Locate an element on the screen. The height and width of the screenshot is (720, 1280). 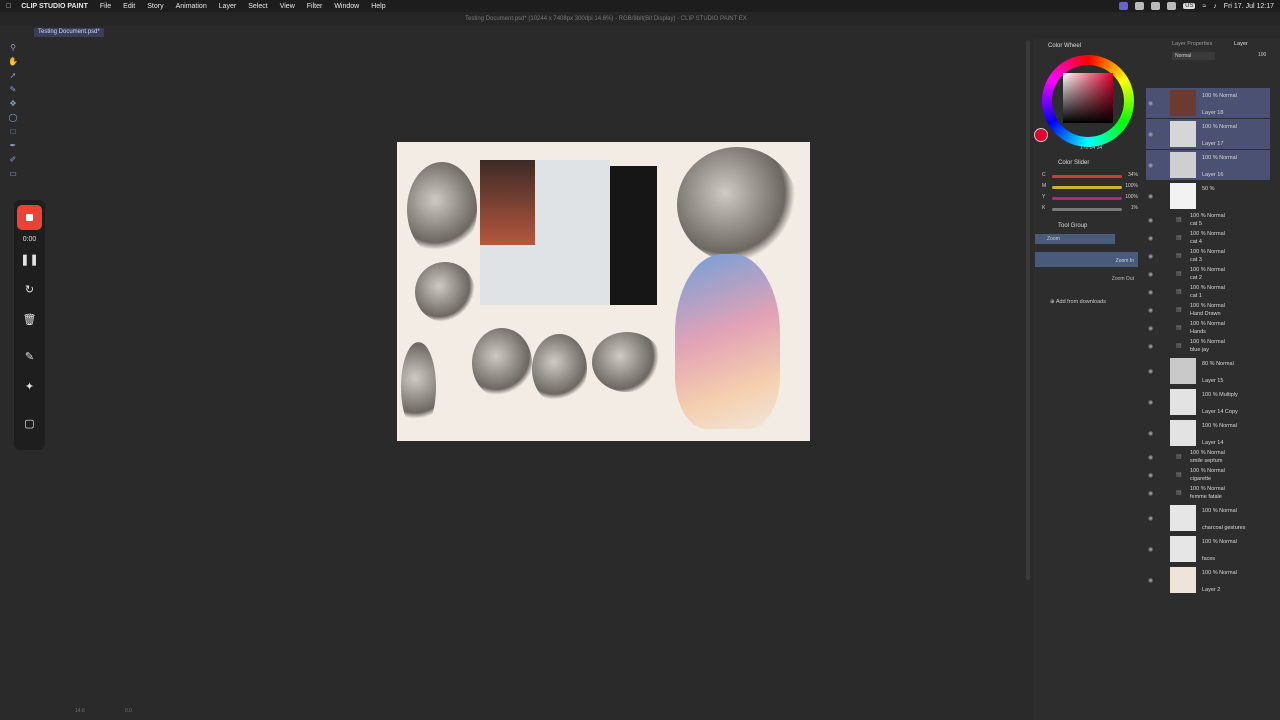
trash-icon: 🗑 is located at coordinates (29, 319).